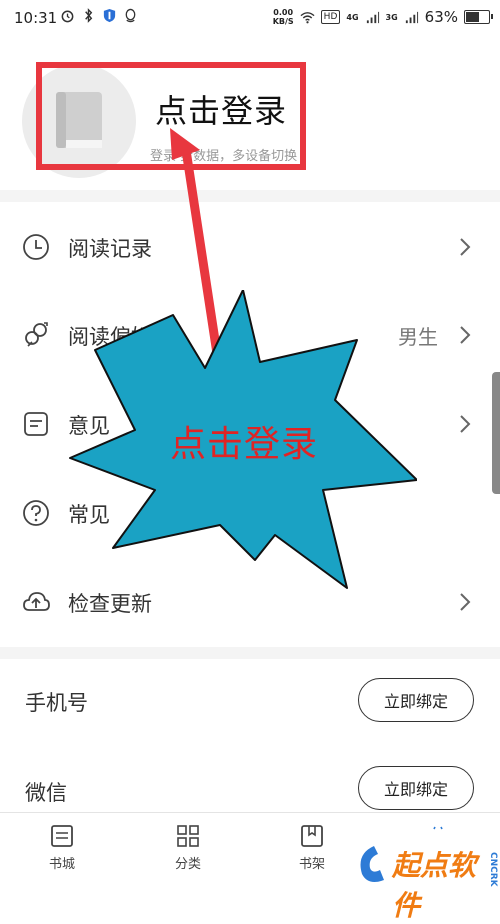  I want to click on battery-label: 63%, so click(441, 17).